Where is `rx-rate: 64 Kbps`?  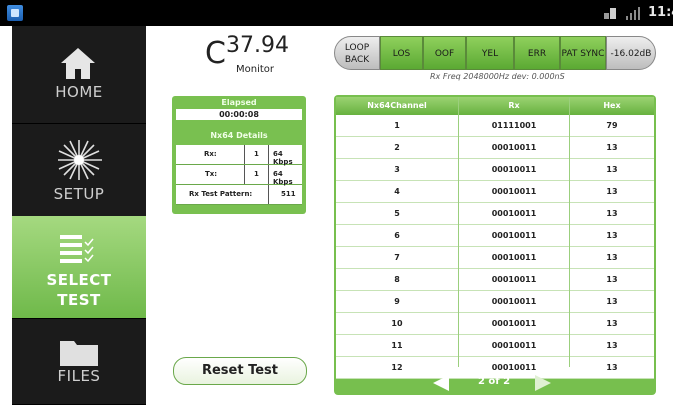 rx-rate: 64 Kbps is located at coordinates (283, 158).